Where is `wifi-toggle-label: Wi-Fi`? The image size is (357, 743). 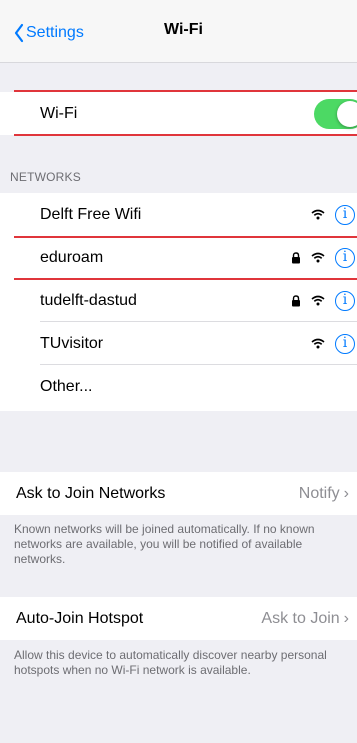 wifi-toggle-label: Wi-Fi is located at coordinates (59, 113).